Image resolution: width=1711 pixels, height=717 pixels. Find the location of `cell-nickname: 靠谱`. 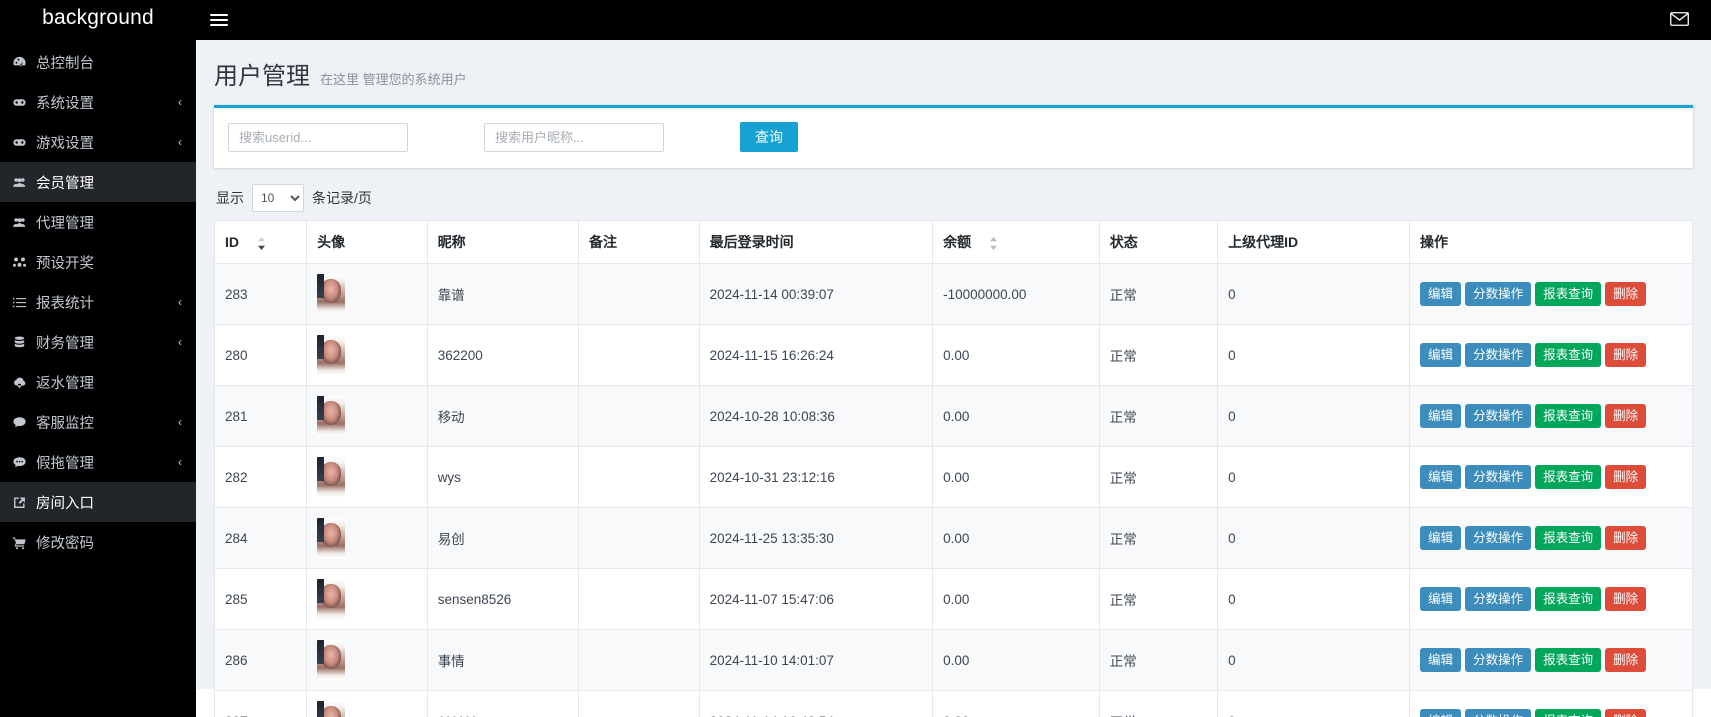

cell-nickname: 靠谱 is located at coordinates (502, 294).